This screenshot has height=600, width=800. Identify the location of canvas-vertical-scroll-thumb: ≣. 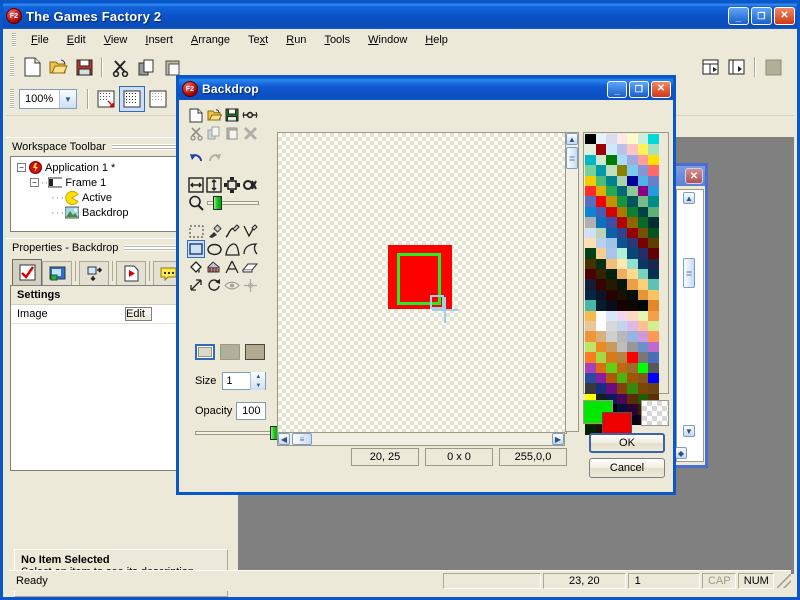
(572, 158).